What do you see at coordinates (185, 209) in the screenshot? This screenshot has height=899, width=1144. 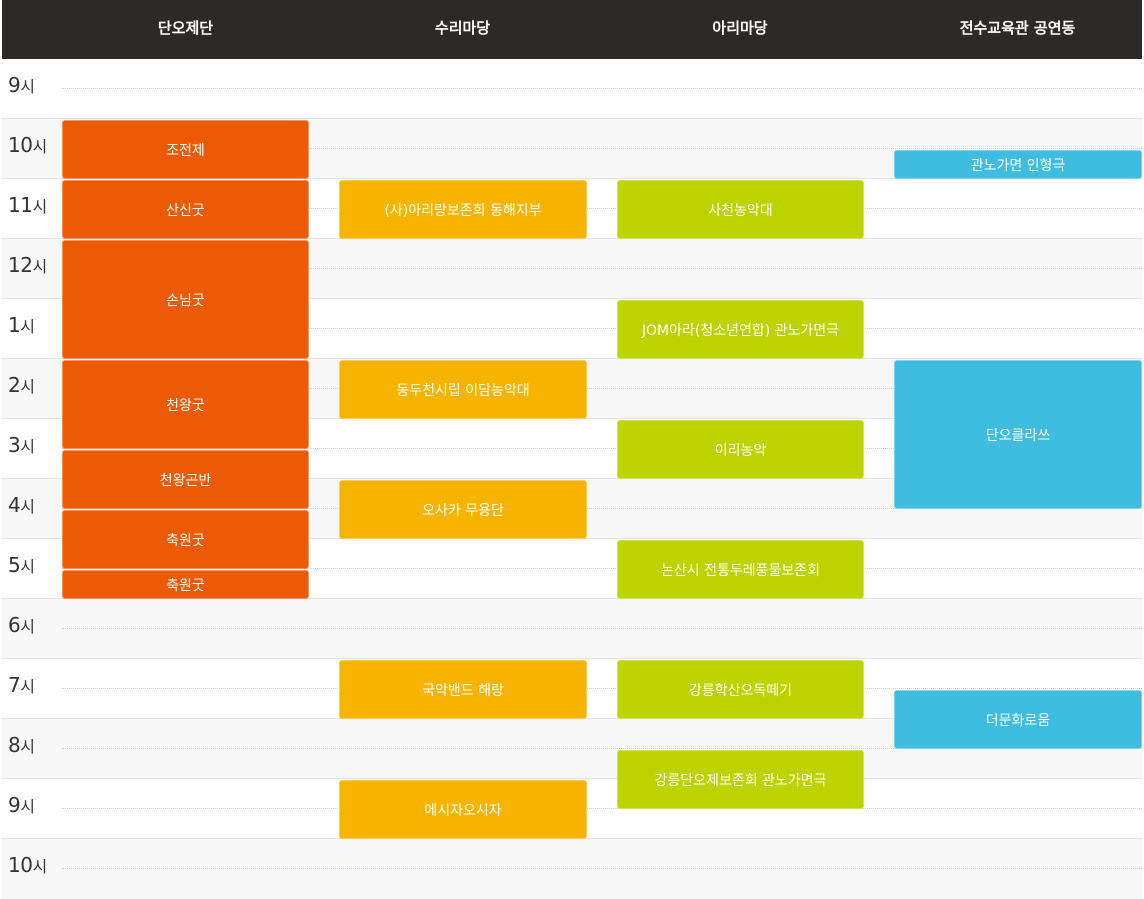 I see `event-block: 산신굿` at bounding box center [185, 209].